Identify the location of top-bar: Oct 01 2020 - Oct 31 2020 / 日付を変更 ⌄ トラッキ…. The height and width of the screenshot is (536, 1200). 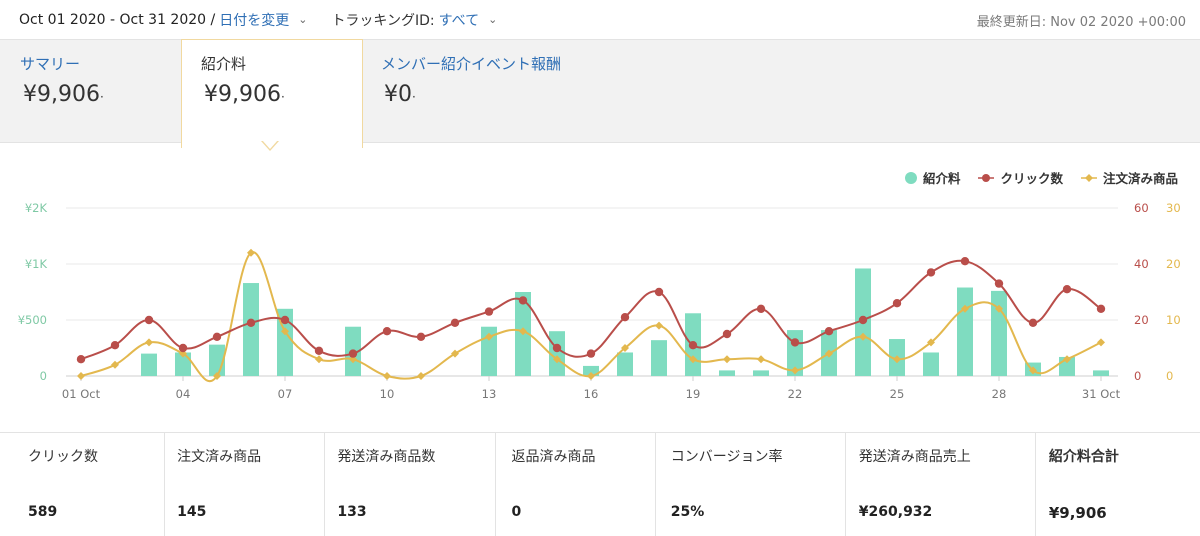
(600, 19).